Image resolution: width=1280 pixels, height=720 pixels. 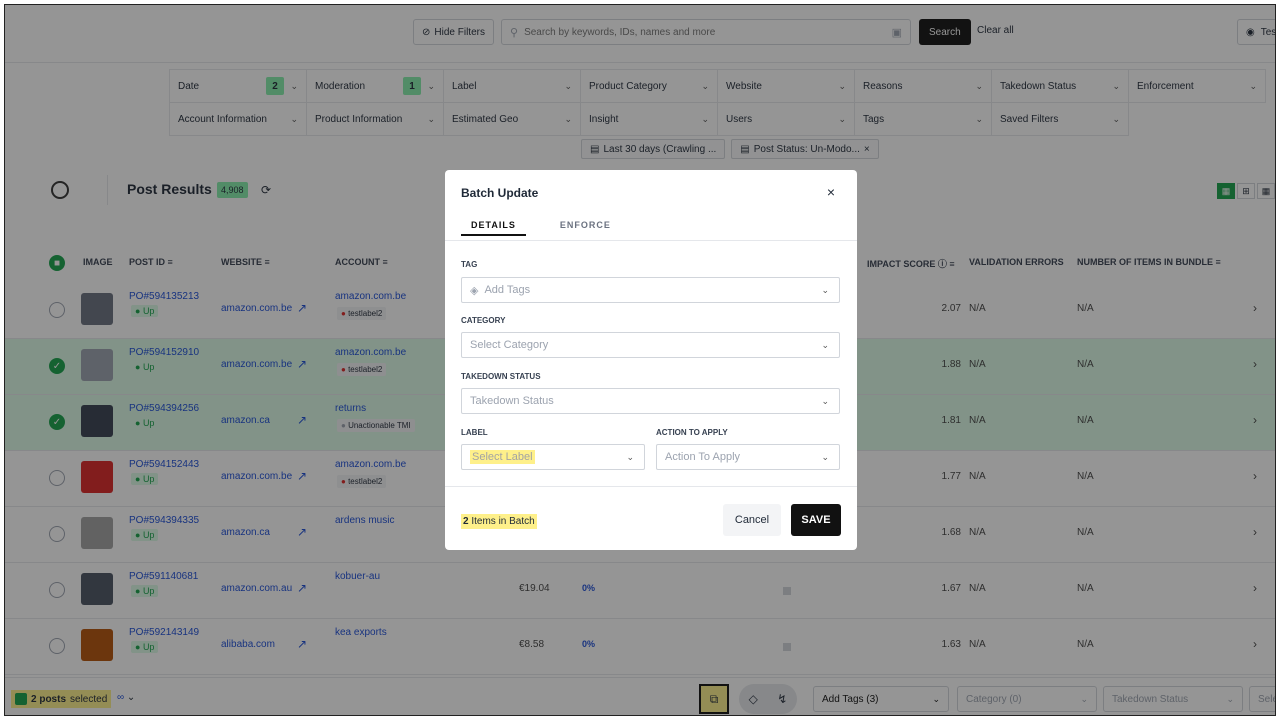 I want to click on category-select: Select Category ⌄, so click(x=650, y=345).